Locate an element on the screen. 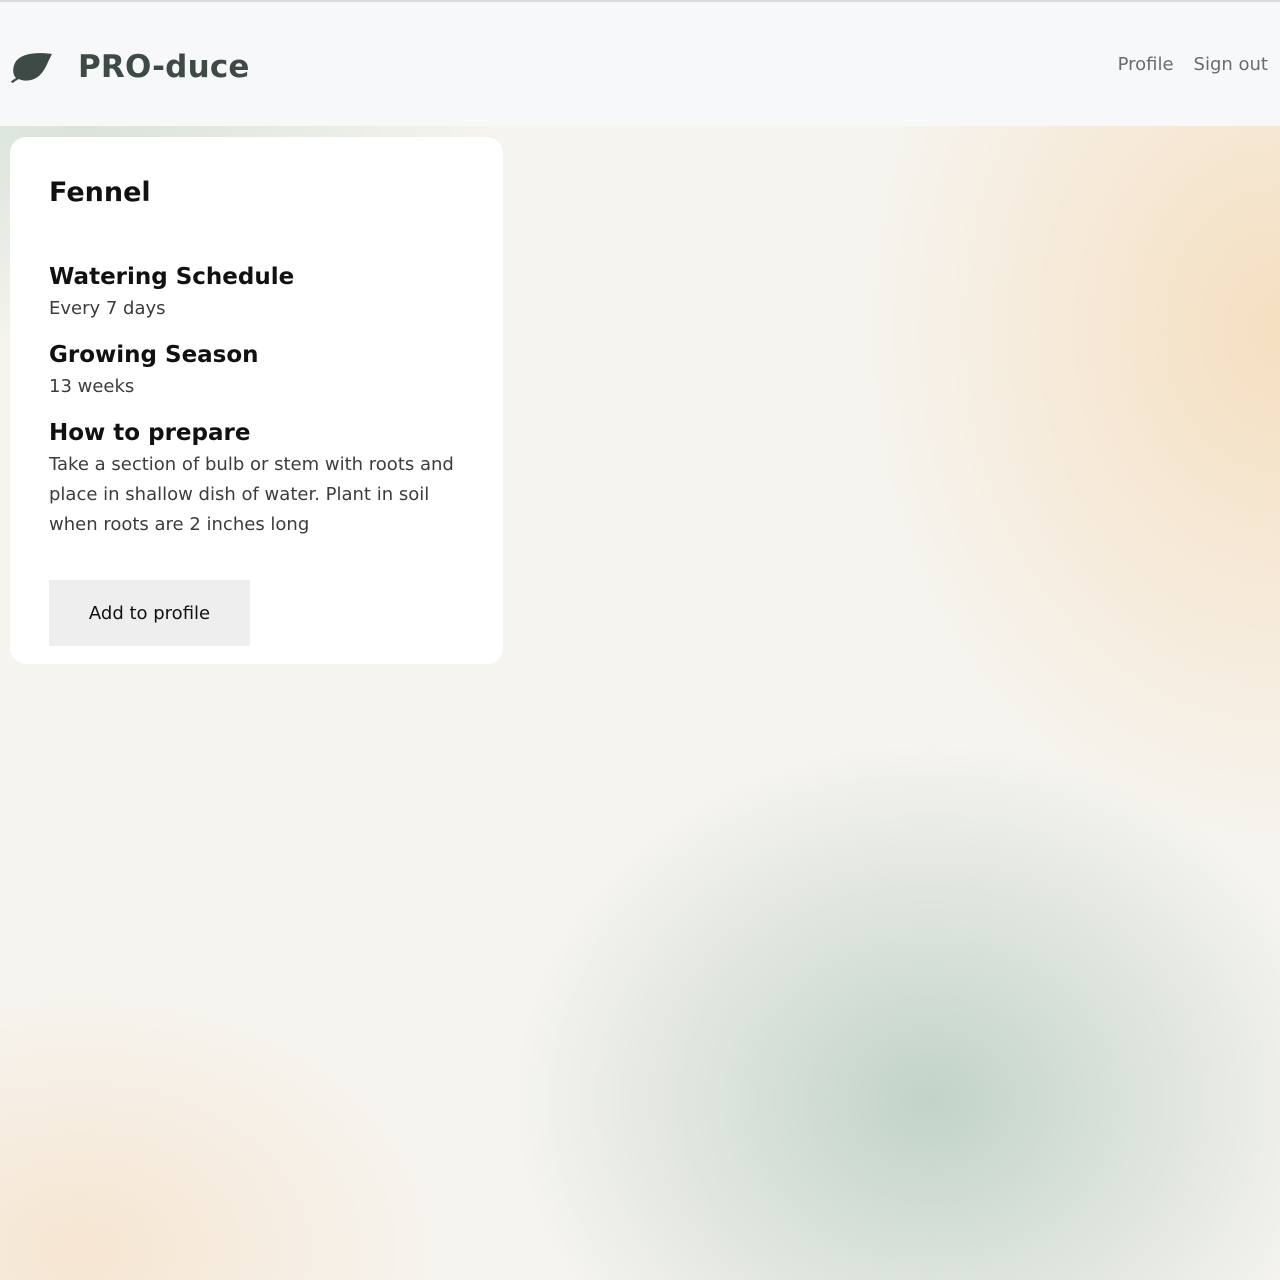 The image size is (1280, 1280). watering-schedule-section: Watering Schedule Every 7 days is located at coordinates (259, 293).